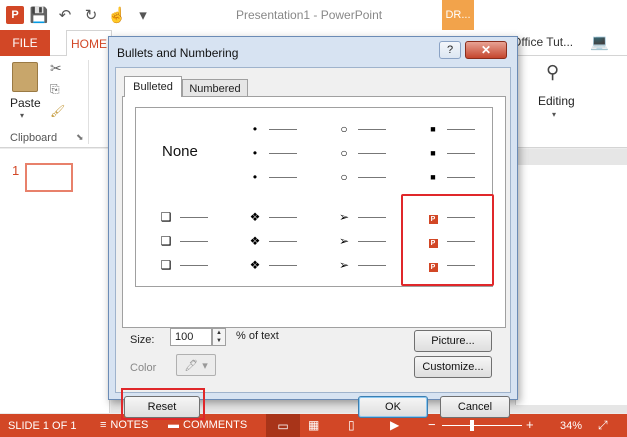 This screenshot has height=437, width=627. What do you see at coordinates (191, 365) in the screenshot?
I see `paint-bucket-icon: 🖊` at bounding box center [191, 365].